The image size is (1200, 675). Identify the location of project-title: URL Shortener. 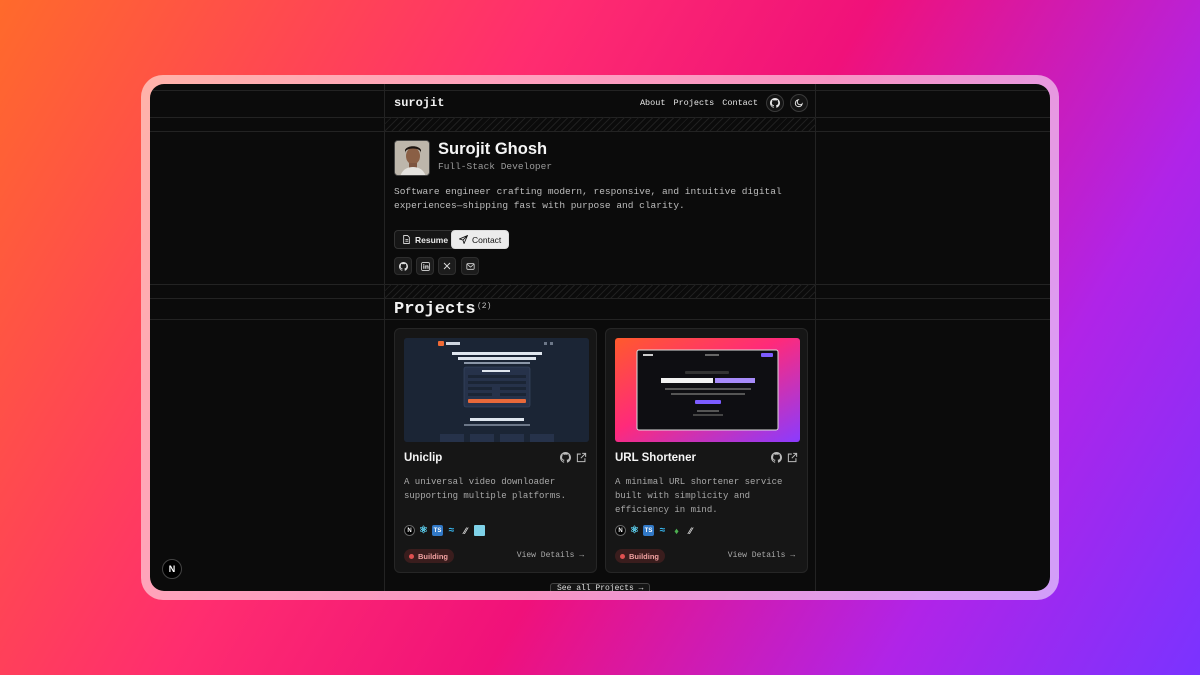
(655, 458).